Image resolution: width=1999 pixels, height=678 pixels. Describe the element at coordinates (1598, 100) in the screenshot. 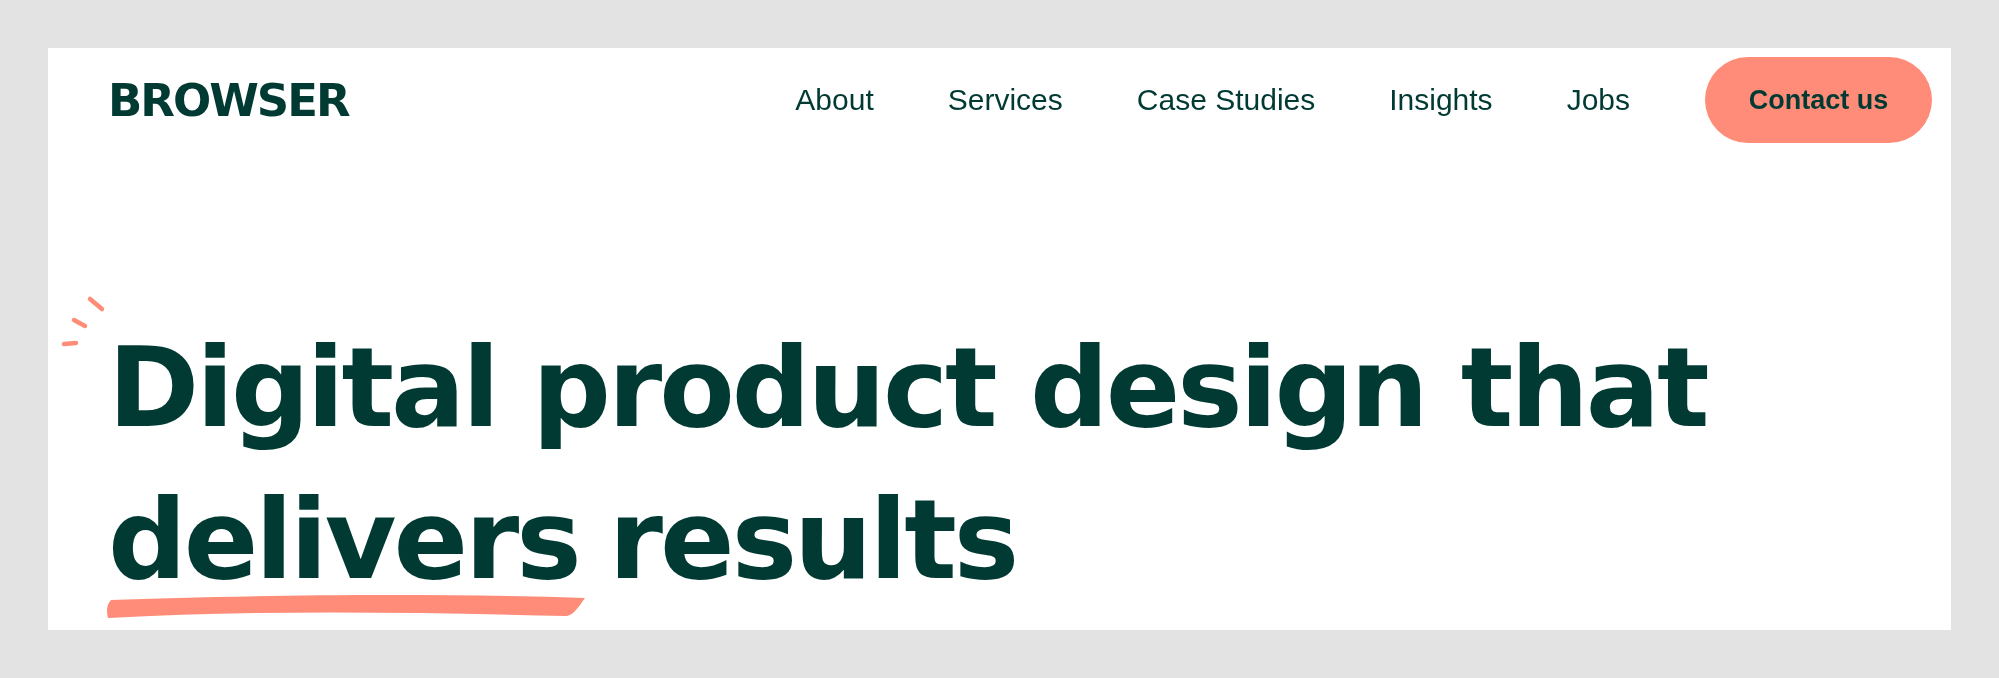

I see `nav-link: Jobs` at that location.